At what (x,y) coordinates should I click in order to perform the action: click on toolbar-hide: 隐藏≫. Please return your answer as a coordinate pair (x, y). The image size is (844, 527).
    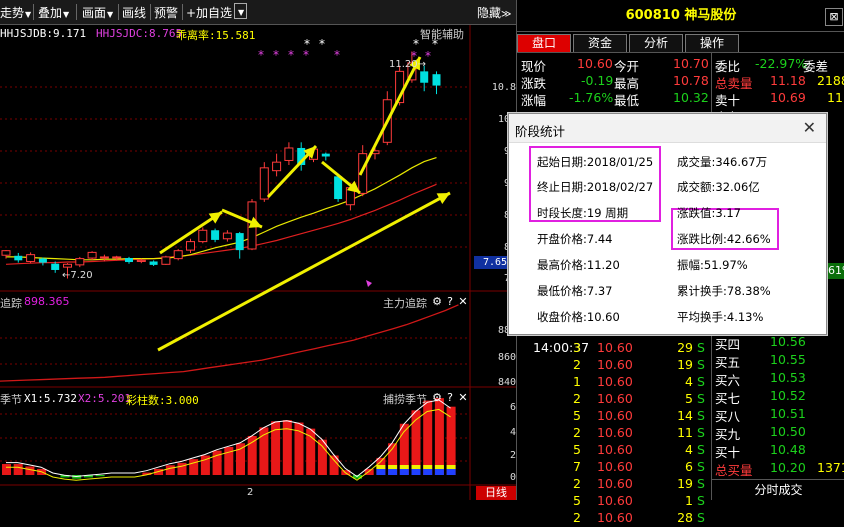
    Looking at the image, I should click on (494, 12).